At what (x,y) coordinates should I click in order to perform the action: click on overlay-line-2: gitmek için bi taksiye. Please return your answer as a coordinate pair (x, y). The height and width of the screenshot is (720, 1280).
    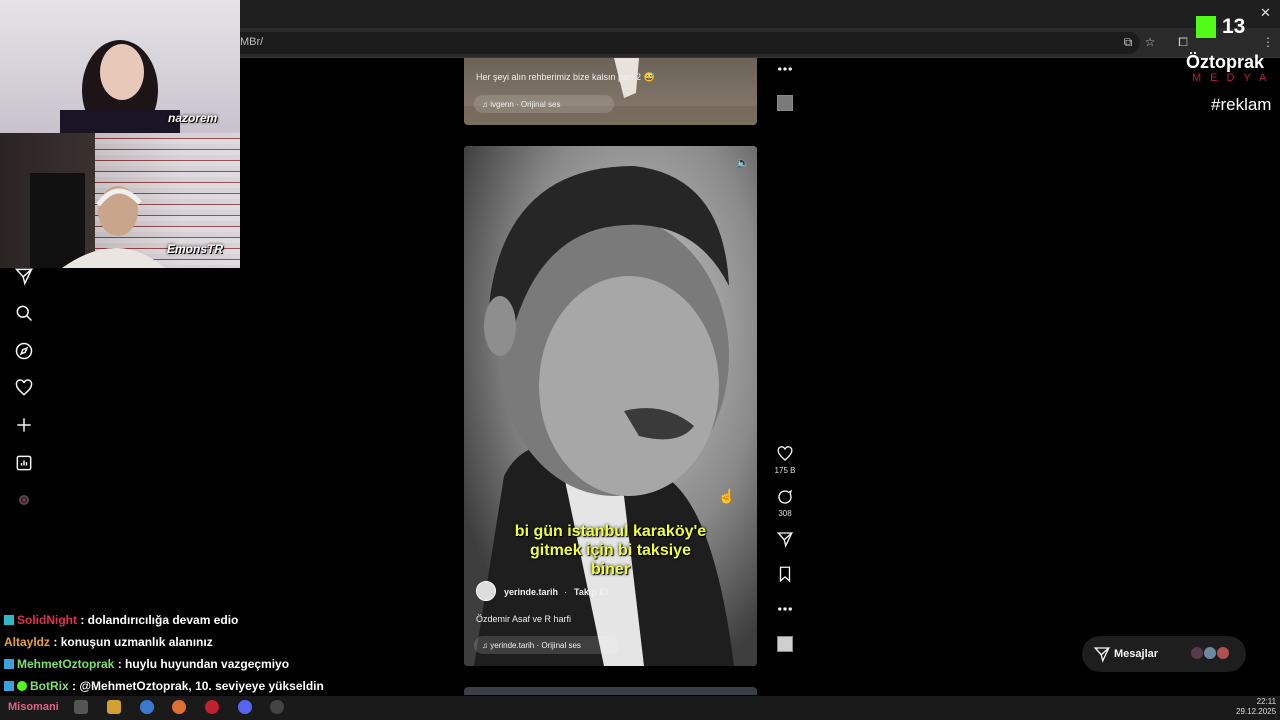
    Looking at the image, I should click on (610, 550).